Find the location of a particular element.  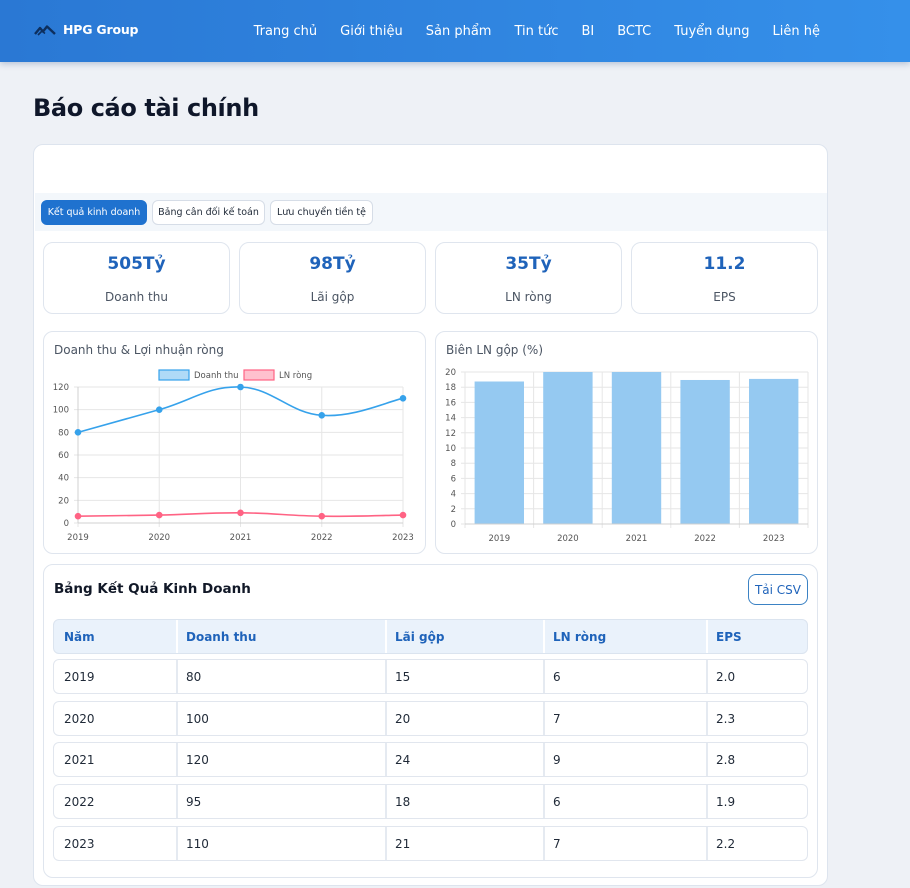

nav-link-news: Tin tức is located at coordinates (536, 31).